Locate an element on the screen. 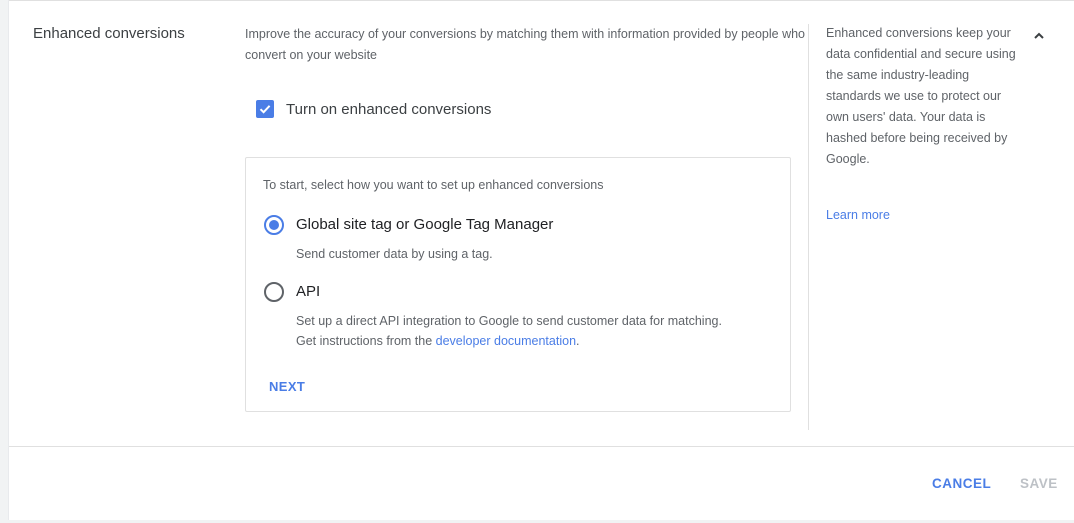  checkbox-label: Turn on enhanced conversions is located at coordinates (389, 109).